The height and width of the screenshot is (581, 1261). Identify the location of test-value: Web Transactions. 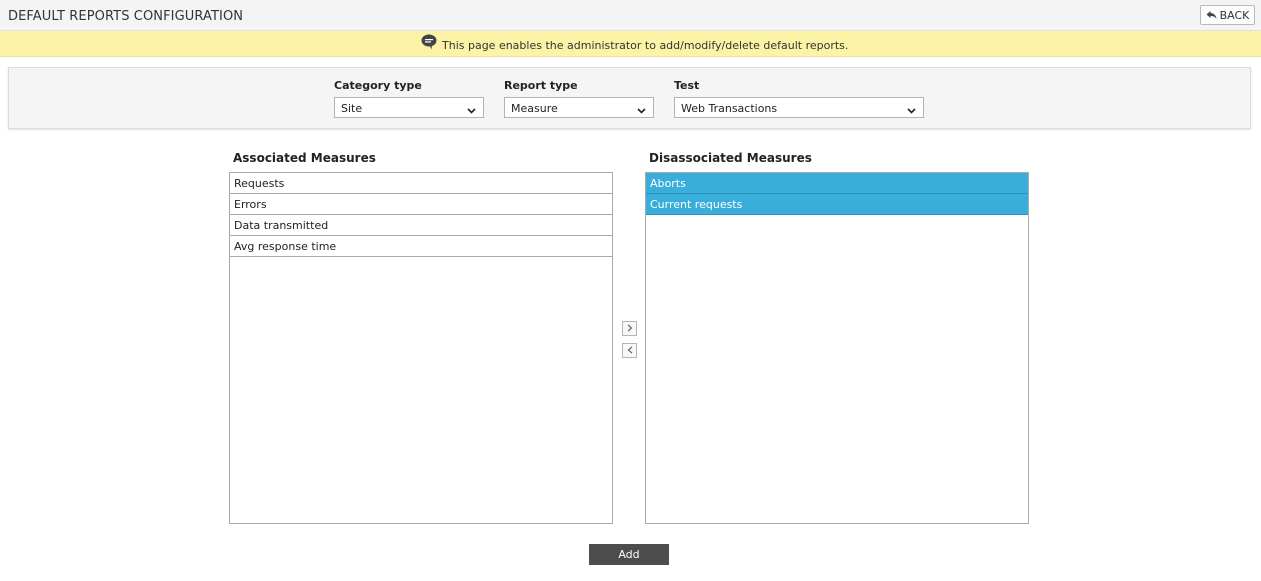
(729, 108).